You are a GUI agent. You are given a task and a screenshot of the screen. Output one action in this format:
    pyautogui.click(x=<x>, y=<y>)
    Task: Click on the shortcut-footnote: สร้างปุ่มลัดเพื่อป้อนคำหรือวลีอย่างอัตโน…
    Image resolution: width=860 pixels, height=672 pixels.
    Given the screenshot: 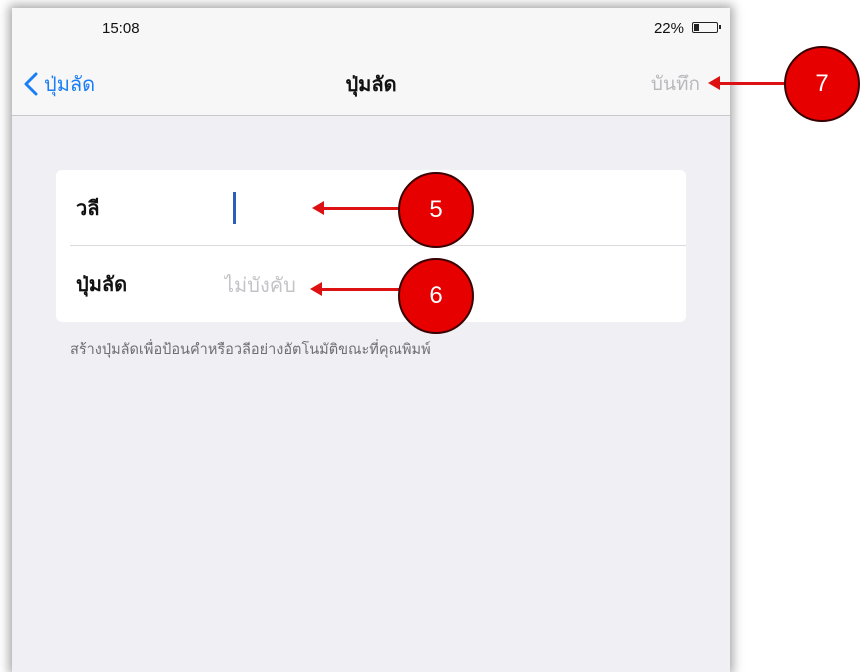 What is the action you would take?
    pyautogui.click(x=250, y=350)
    